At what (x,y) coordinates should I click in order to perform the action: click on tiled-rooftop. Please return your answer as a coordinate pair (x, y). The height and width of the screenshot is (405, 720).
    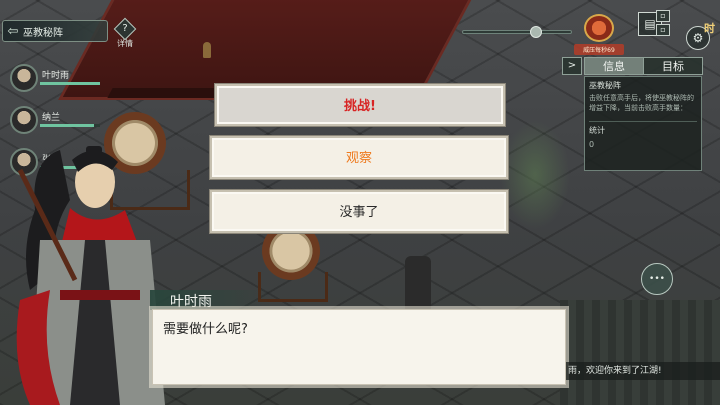
    Looking at the image, I should click on (640, 352).